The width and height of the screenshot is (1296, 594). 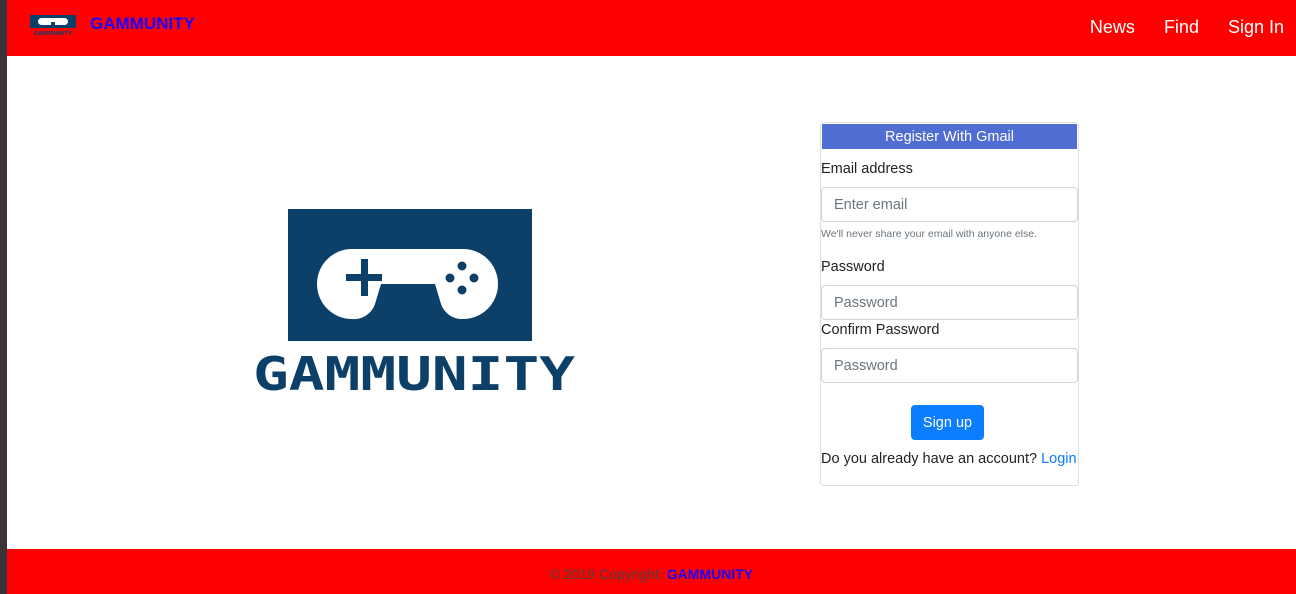 What do you see at coordinates (54, 34) in the screenshot?
I see `brand-logo-text: GAMMUNITY` at bounding box center [54, 34].